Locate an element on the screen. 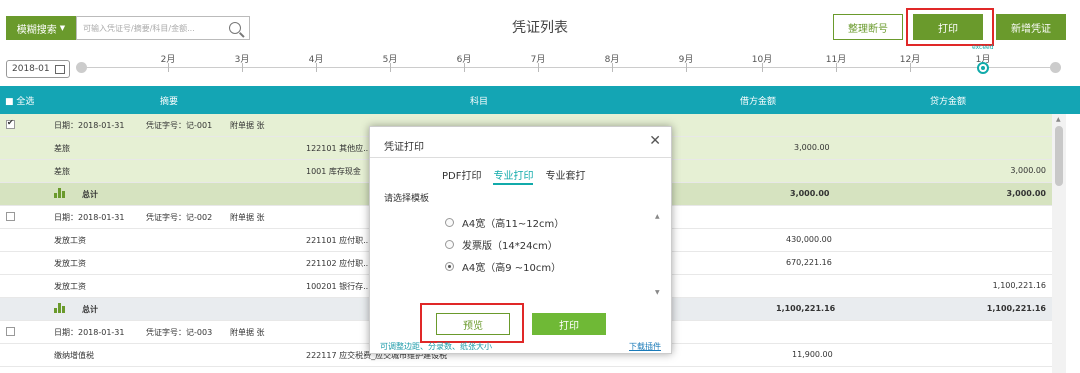  settings-hint-link: 可调整边距、分录数、纸张大小 is located at coordinates (436, 346).